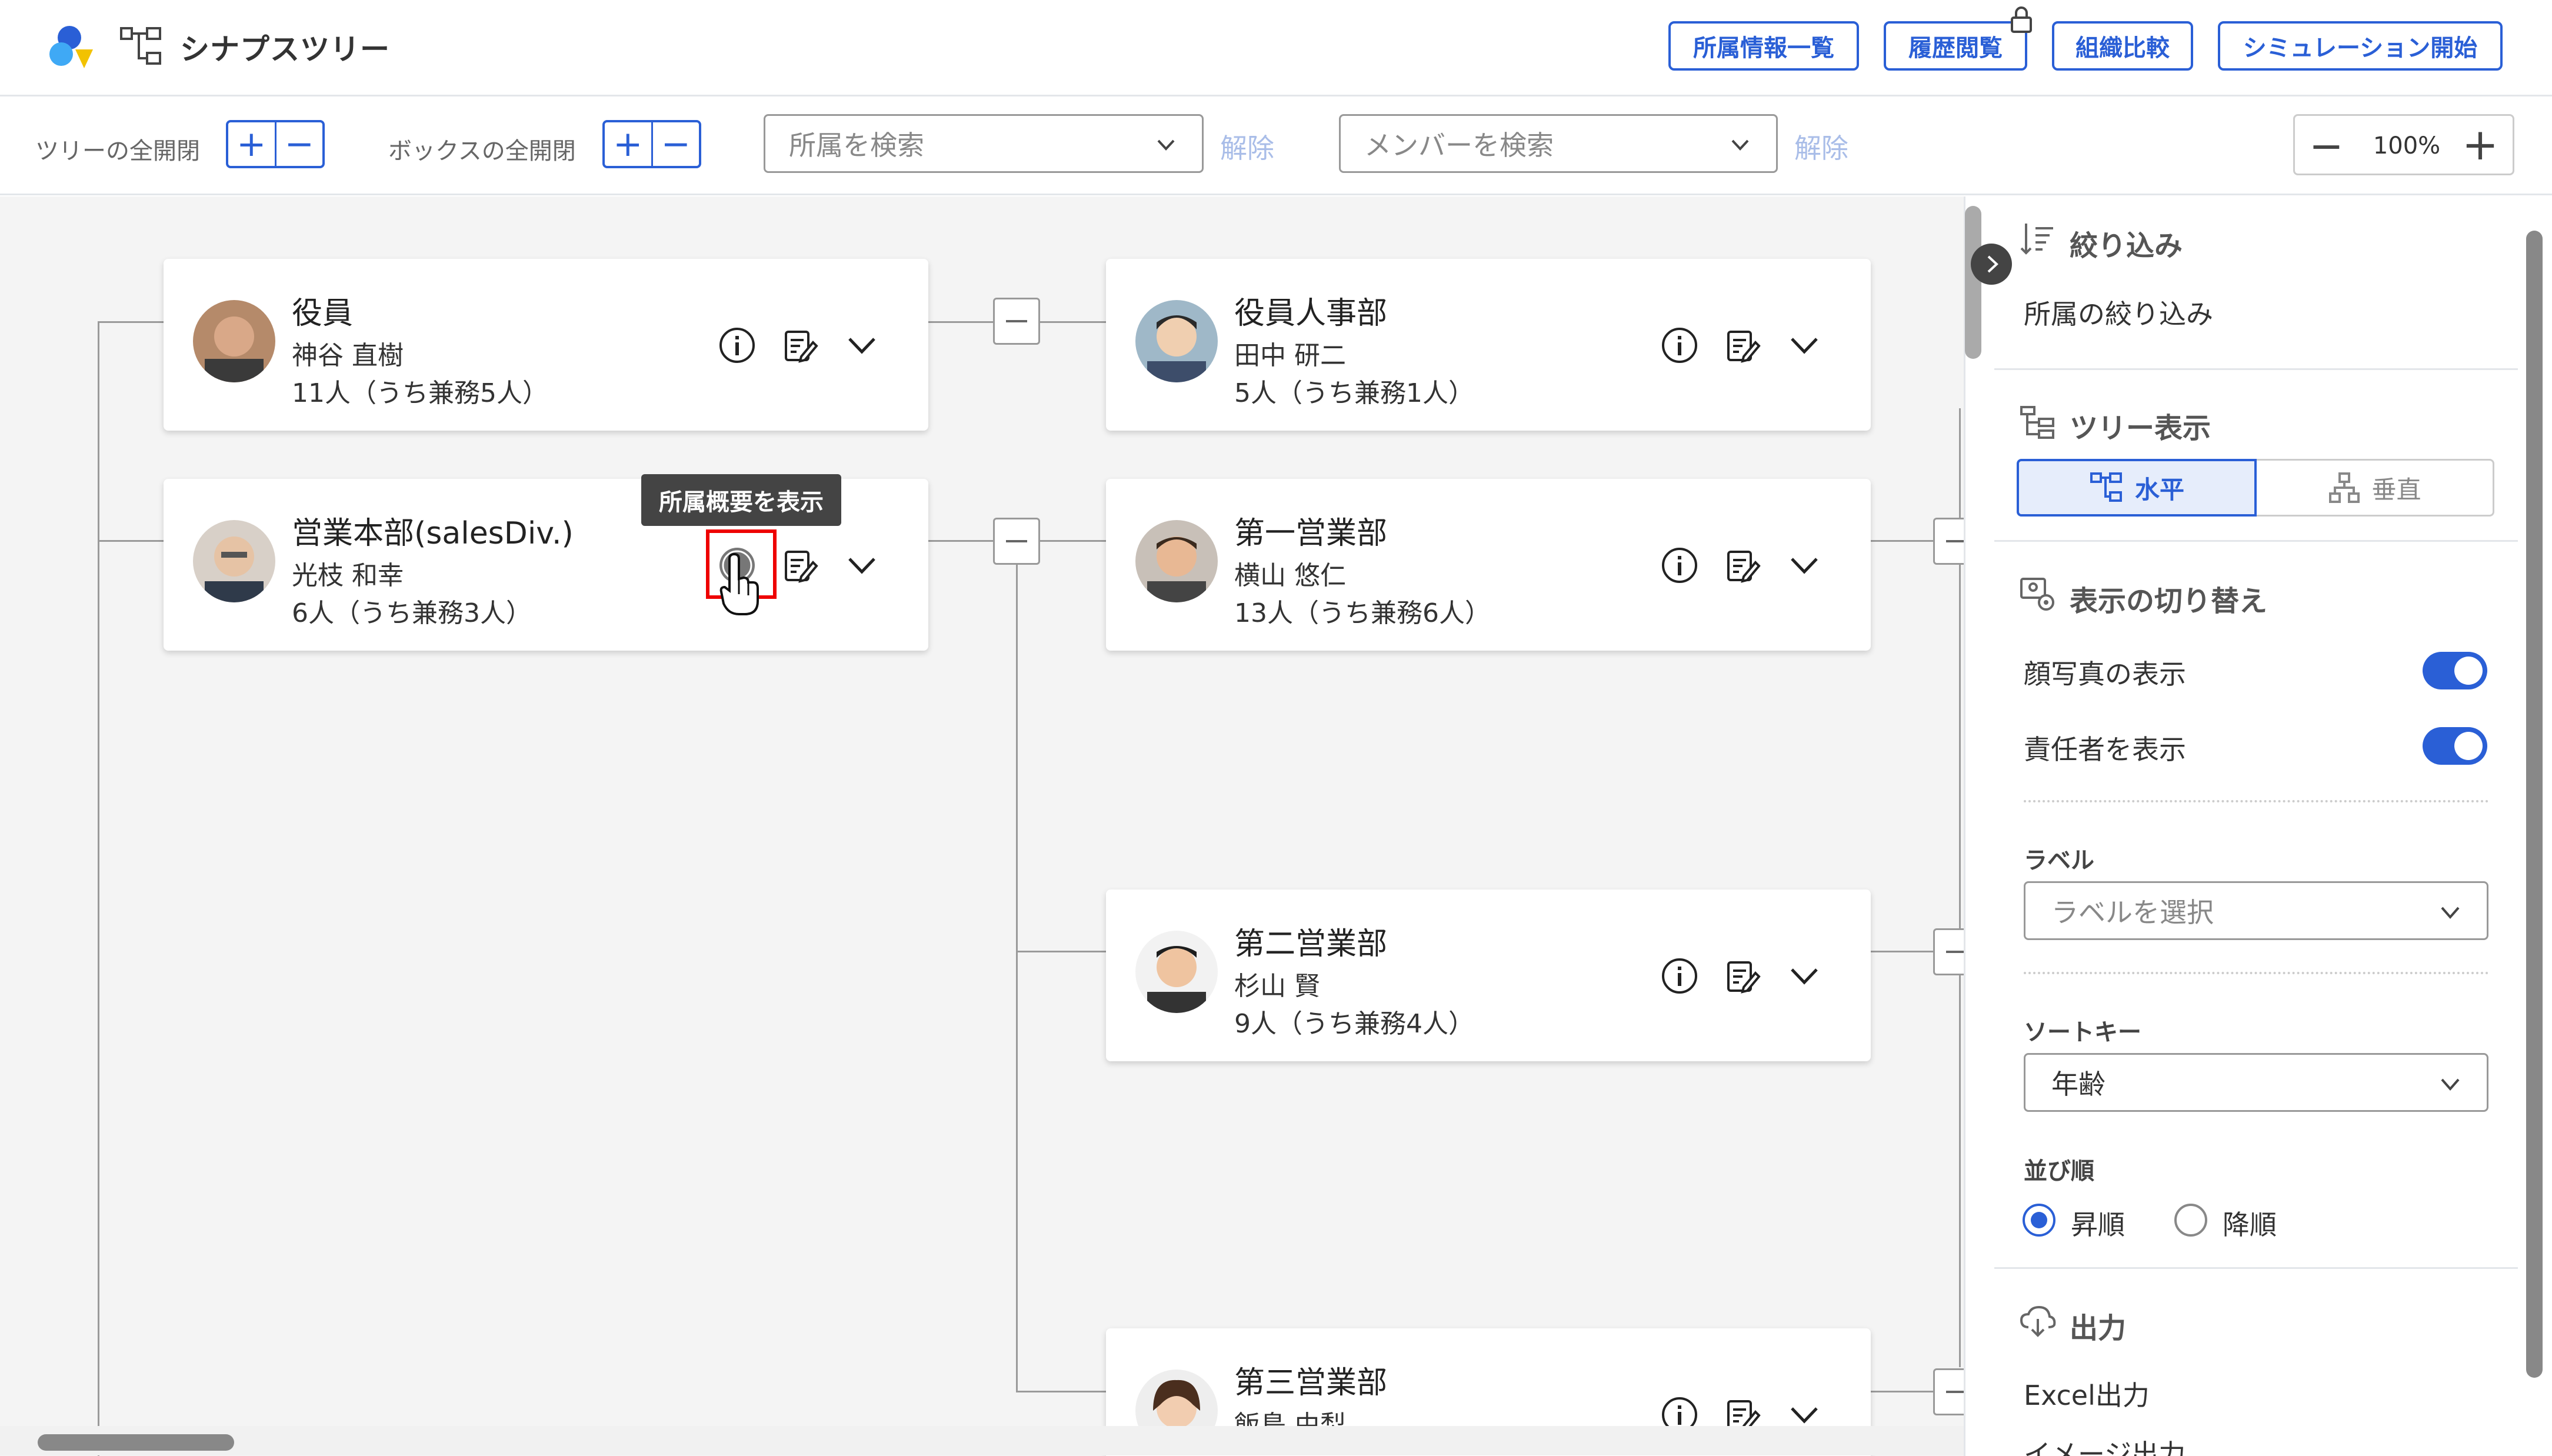  Describe the element at coordinates (2326, 146) in the screenshot. I see `zoom-out-button: −` at that location.